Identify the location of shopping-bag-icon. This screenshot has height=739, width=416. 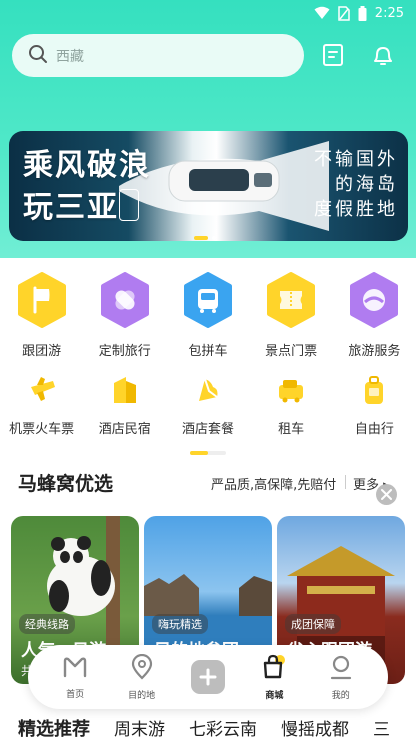
(274, 669).